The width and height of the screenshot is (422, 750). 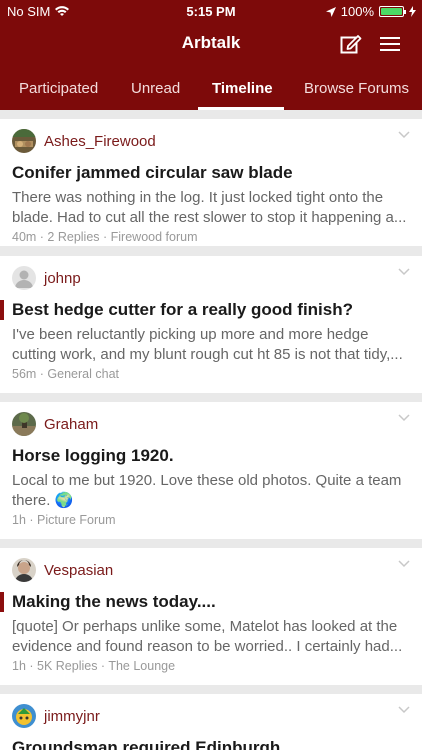 I want to click on status-right: 100%, so click(x=370, y=11).